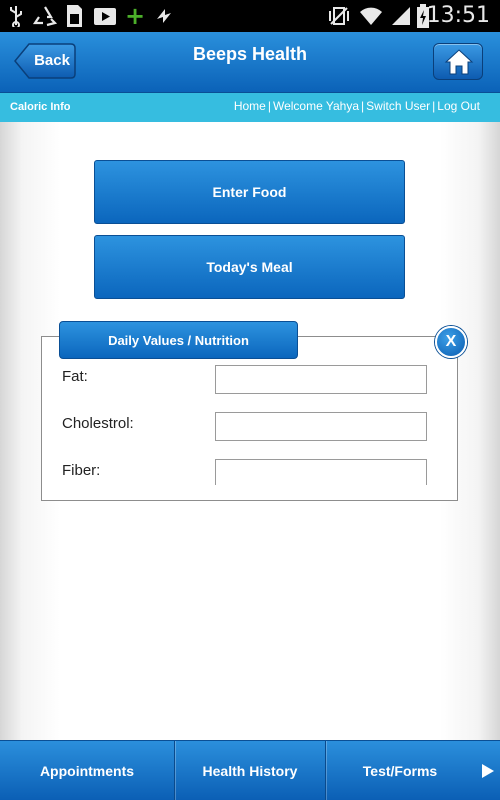 This screenshot has width=500, height=800. Describe the element at coordinates (75, 376) in the screenshot. I see `fat-label: Fat:` at that location.